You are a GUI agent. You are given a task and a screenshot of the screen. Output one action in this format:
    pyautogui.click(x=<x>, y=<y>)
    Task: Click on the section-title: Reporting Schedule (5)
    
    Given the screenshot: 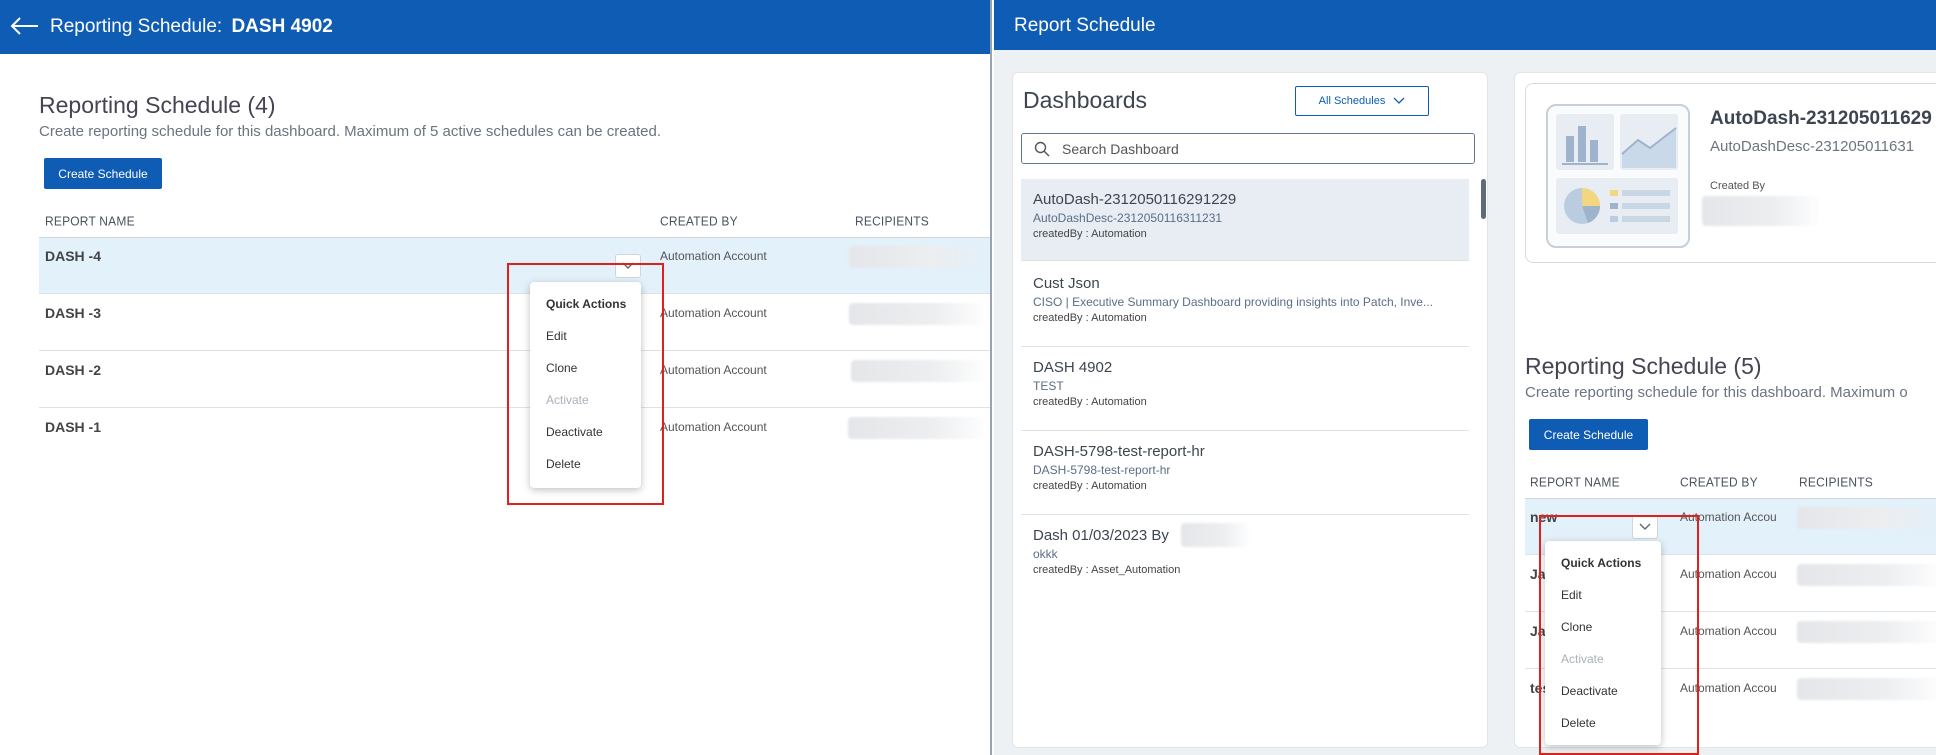 What is the action you would take?
    pyautogui.click(x=1643, y=366)
    